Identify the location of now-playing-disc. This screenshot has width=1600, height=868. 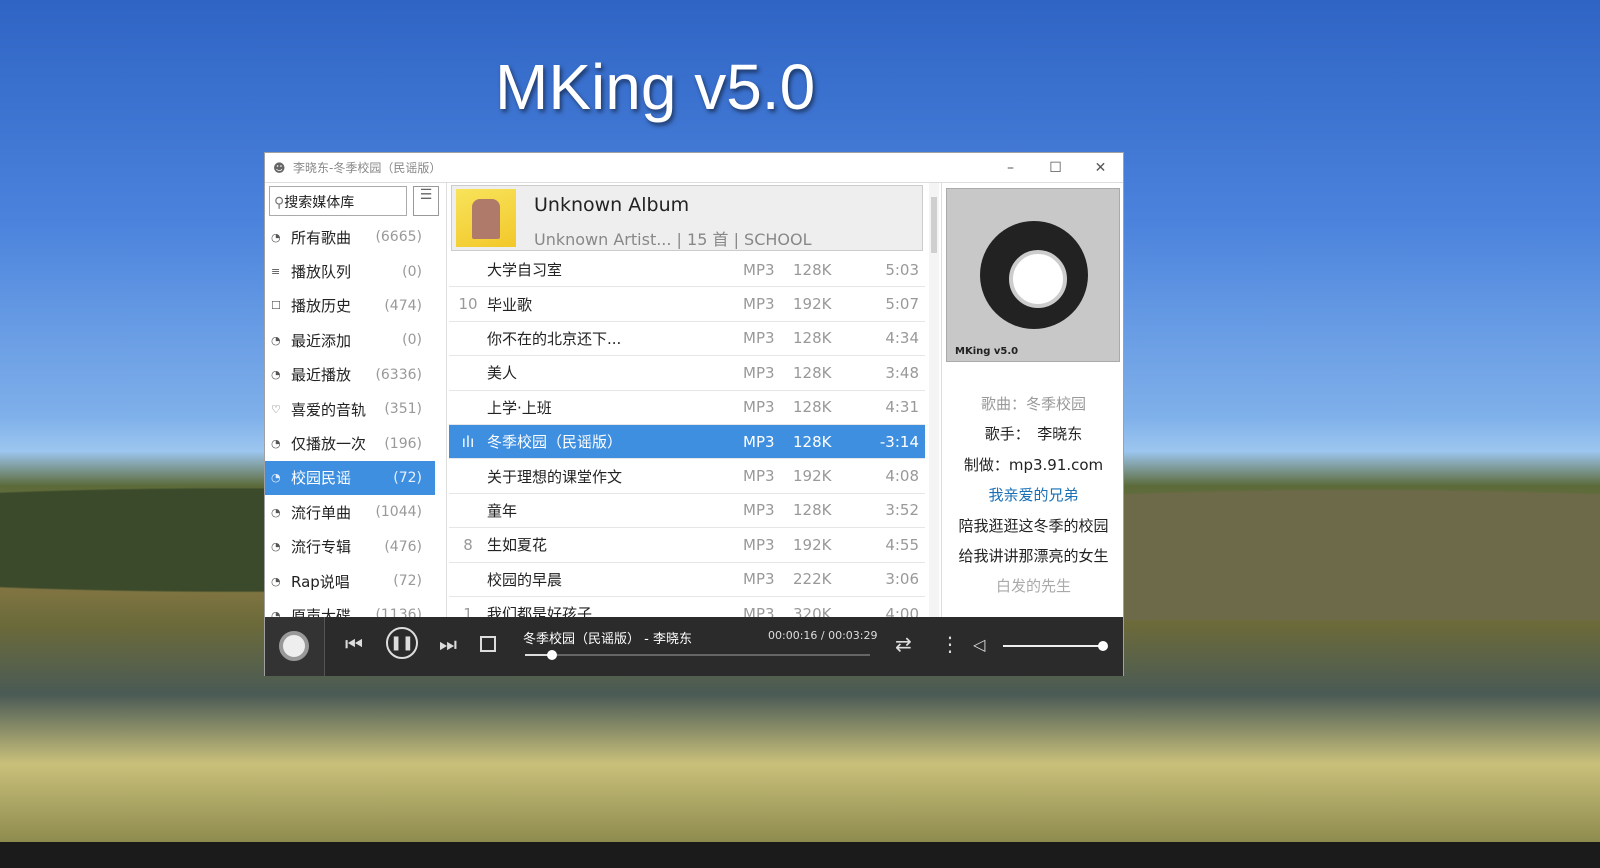
(295, 646).